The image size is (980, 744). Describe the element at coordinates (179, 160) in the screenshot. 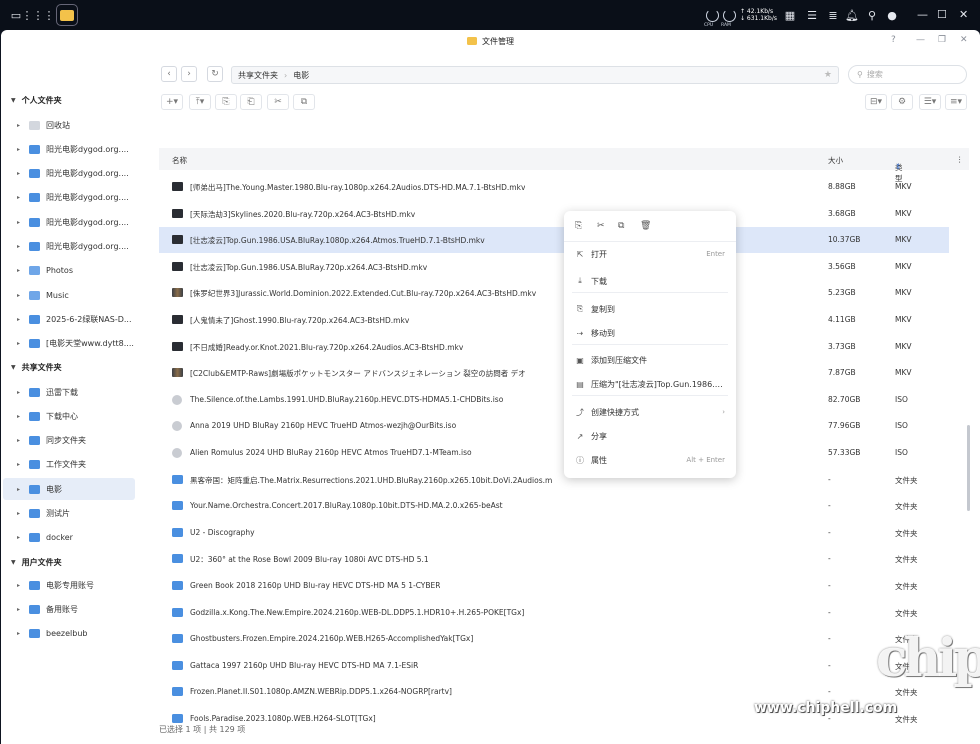

I see `col-name: 名称` at that location.